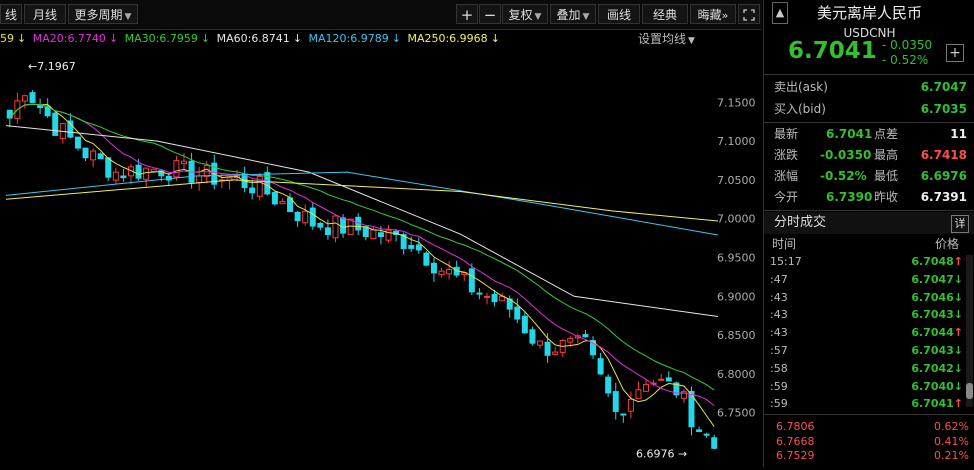  Describe the element at coordinates (665, 14) in the screenshot. I see `classic-button: 经典` at that location.